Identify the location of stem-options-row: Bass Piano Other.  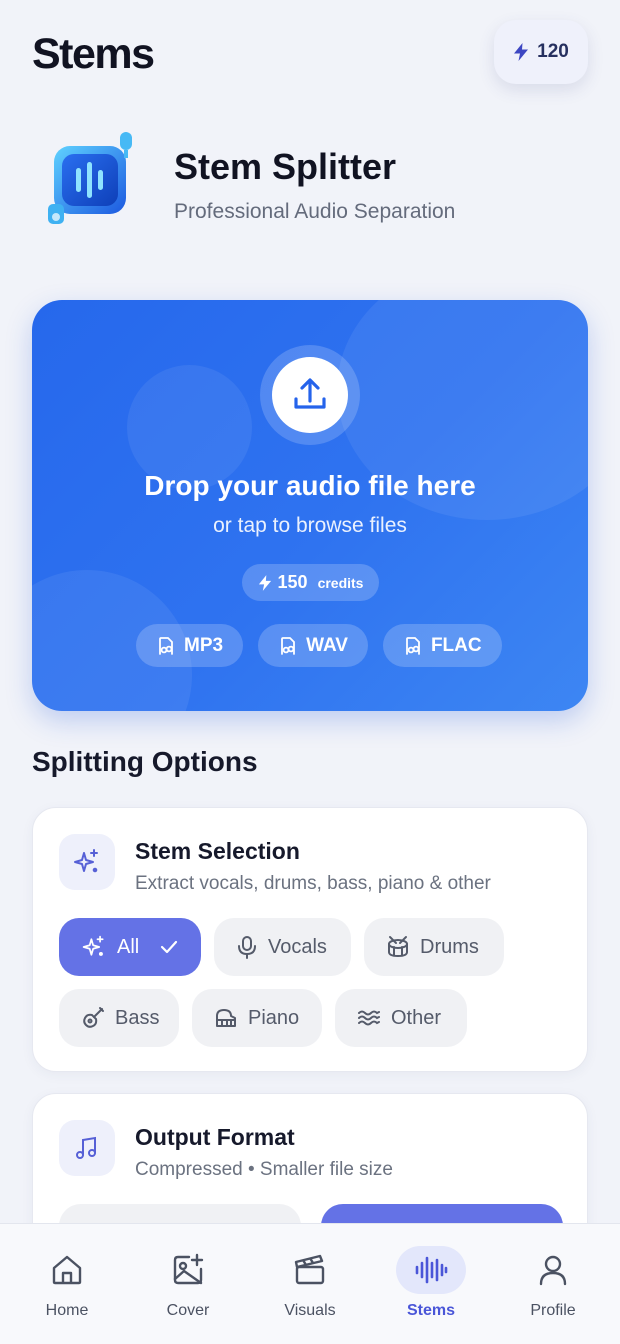
(263, 1018).